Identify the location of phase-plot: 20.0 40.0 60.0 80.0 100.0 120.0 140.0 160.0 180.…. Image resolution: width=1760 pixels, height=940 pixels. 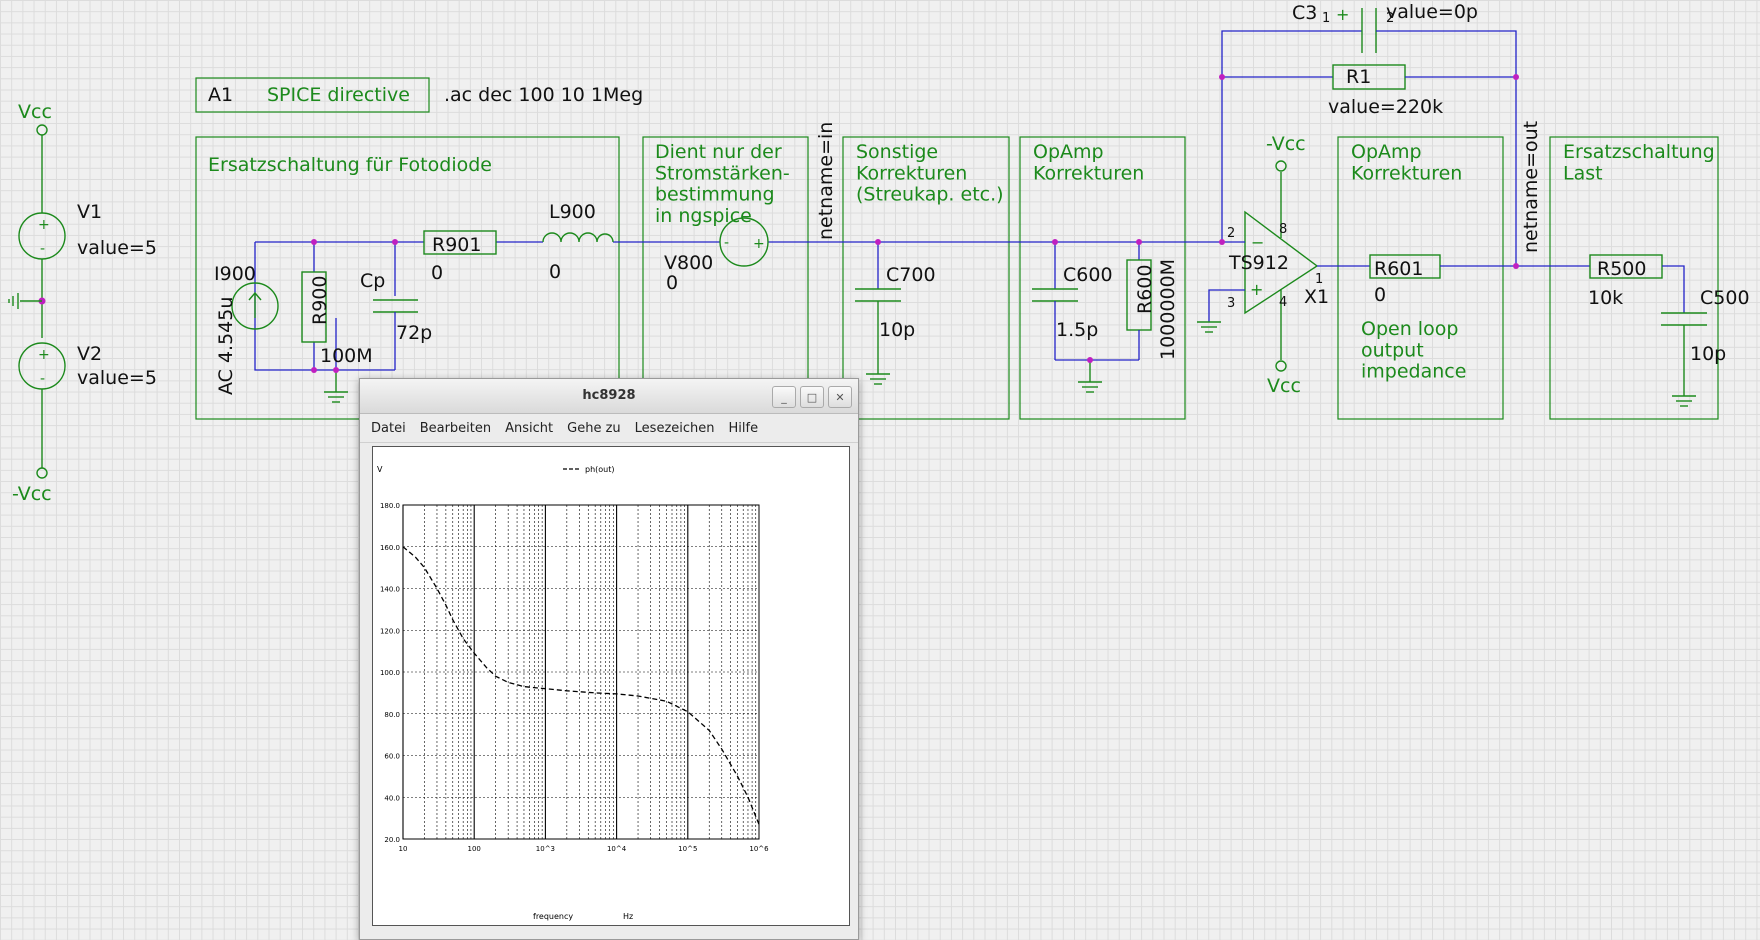
(573, 693).